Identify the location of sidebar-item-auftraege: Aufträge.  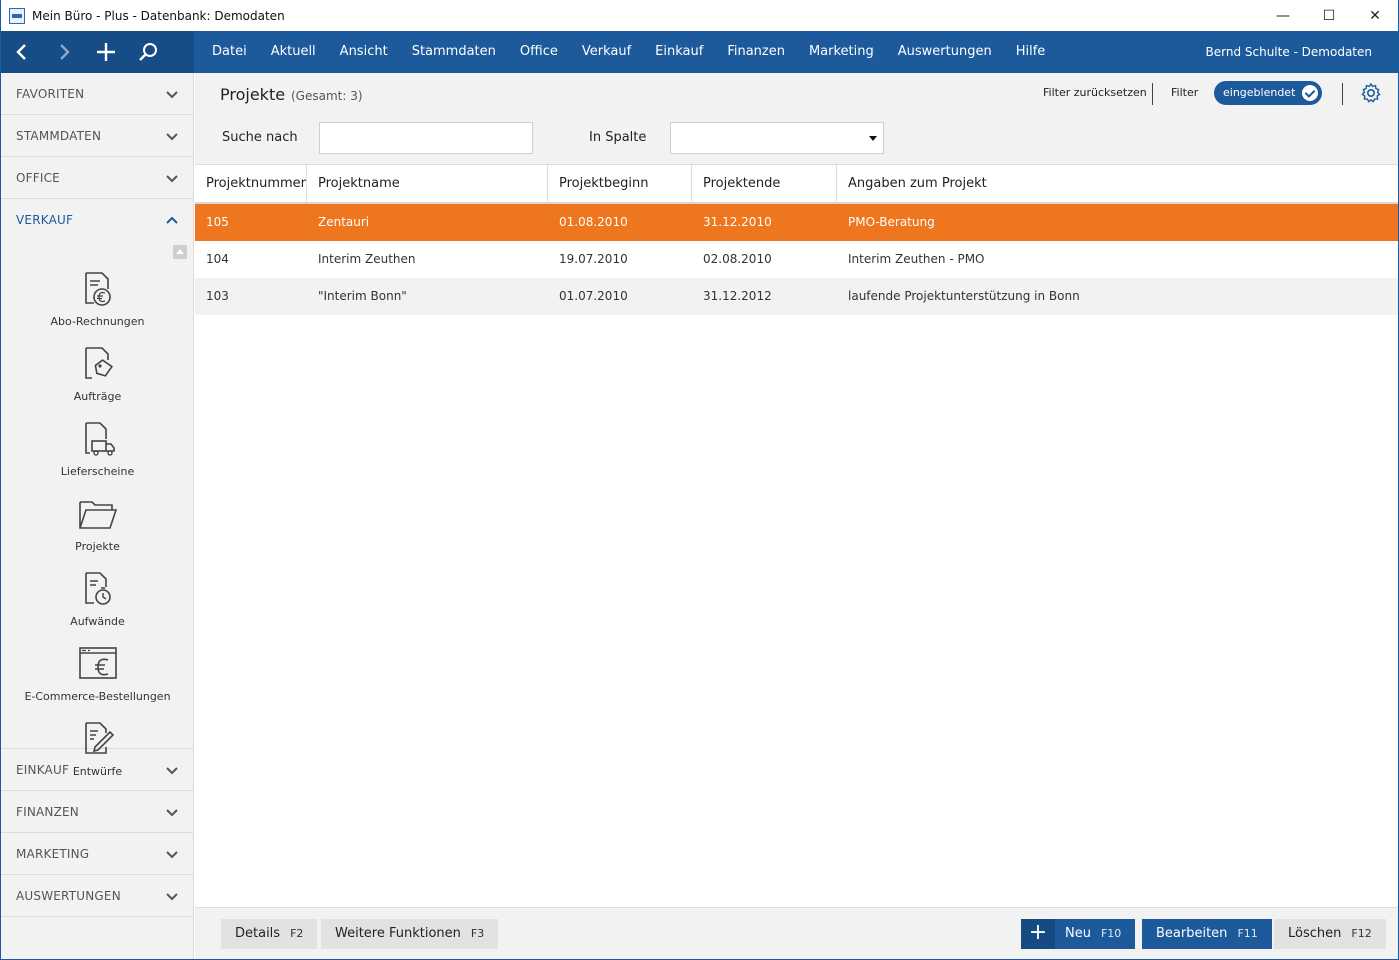
(97, 373).